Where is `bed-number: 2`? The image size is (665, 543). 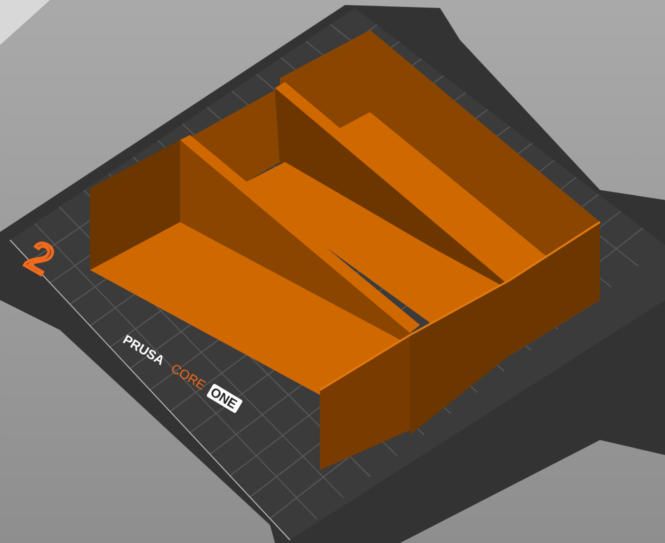 bed-number: 2 is located at coordinates (40, 257).